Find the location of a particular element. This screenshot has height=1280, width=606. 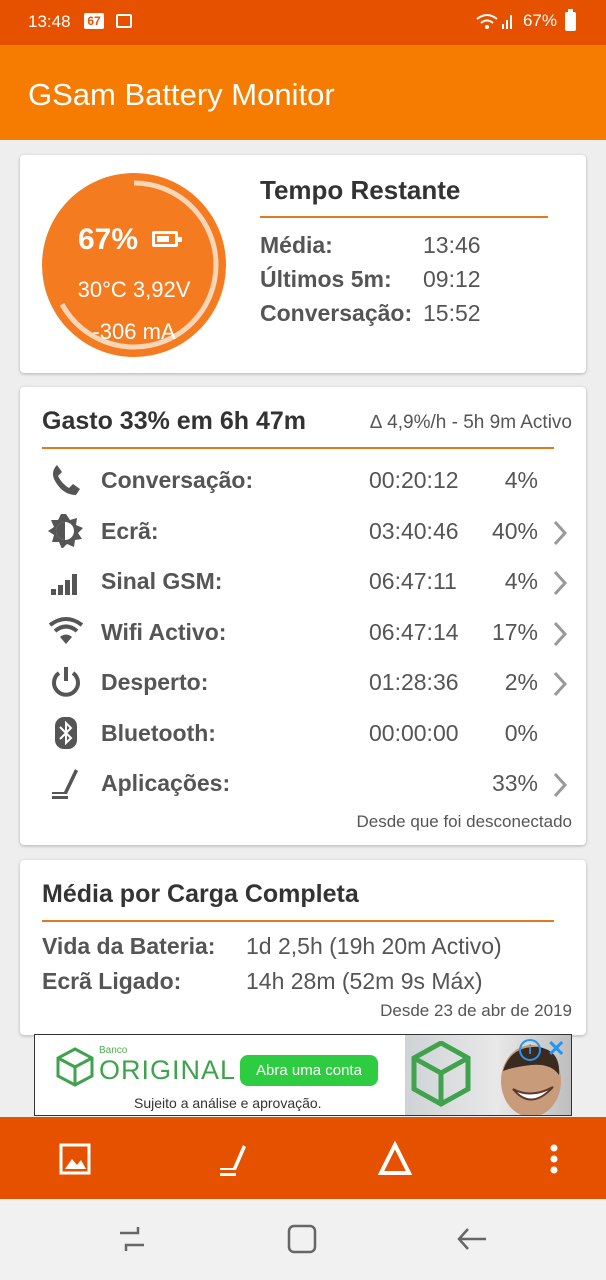

system-nav-bar is located at coordinates (303, 1239).